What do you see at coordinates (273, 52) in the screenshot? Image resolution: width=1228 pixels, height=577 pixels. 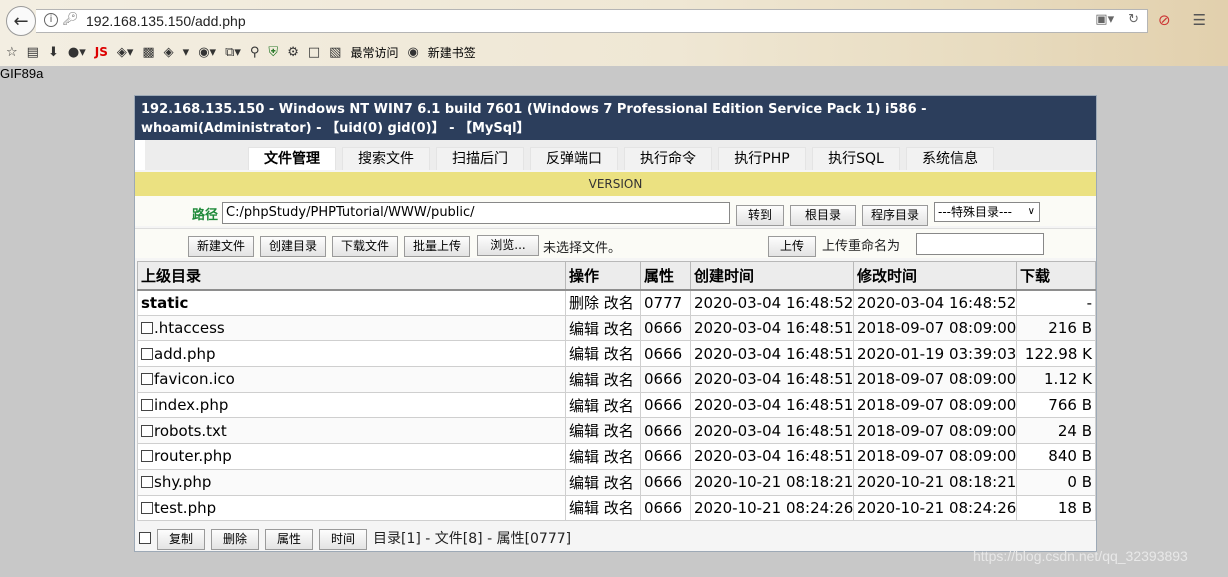 I see `shield-icon: ⛨` at bounding box center [273, 52].